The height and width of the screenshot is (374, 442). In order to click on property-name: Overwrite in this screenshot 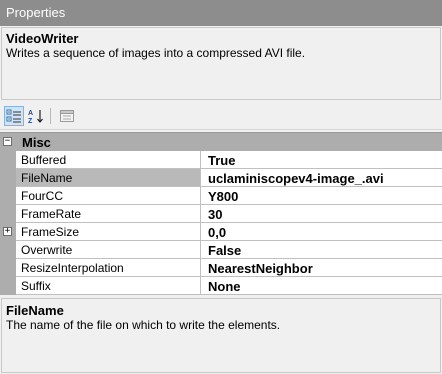, I will do `click(108, 249)`.